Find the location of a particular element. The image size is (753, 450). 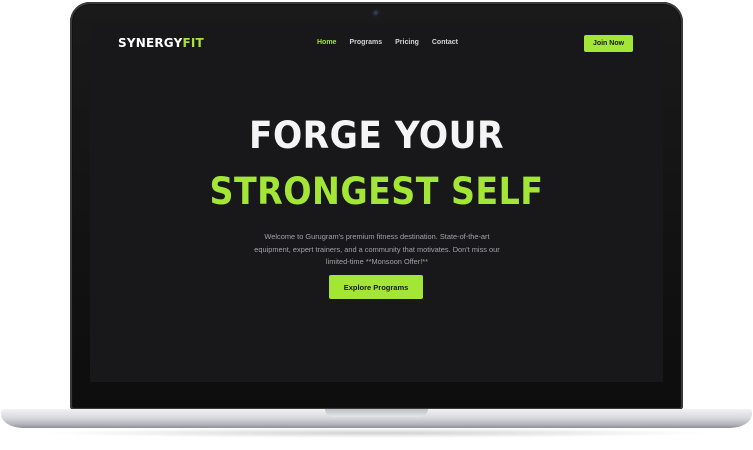

camera-icon is located at coordinates (376, 13).